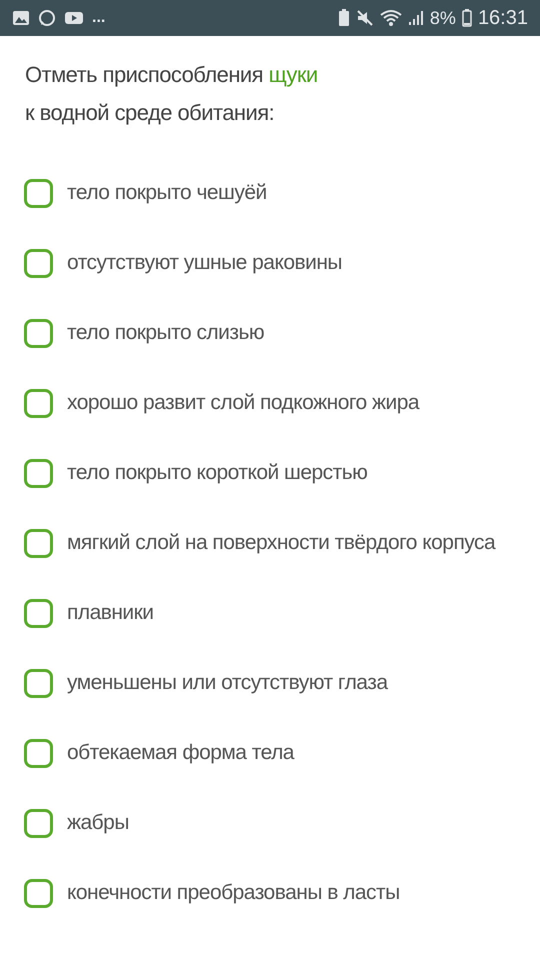 This screenshot has width=540, height=960. Describe the element at coordinates (365, 18) in the screenshot. I see `mute-icon` at that location.